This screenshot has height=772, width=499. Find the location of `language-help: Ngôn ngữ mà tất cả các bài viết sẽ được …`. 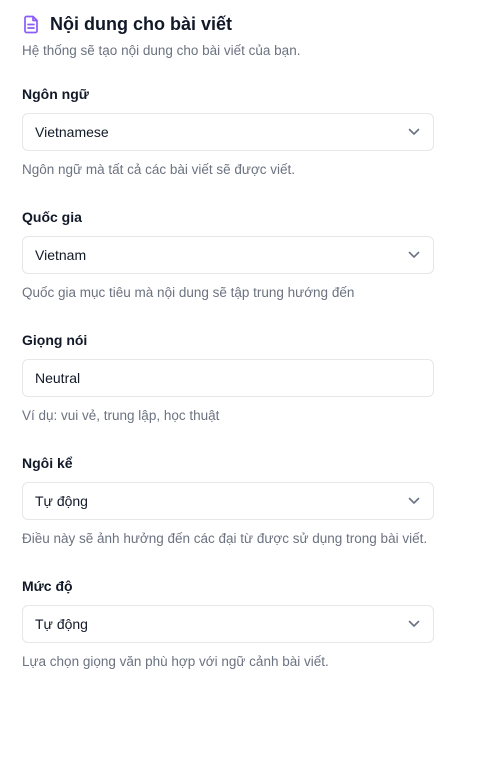

language-help: Ngôn ngữ mà tất cả các bài viết sẽ được … is located at coordinates (159, 169).